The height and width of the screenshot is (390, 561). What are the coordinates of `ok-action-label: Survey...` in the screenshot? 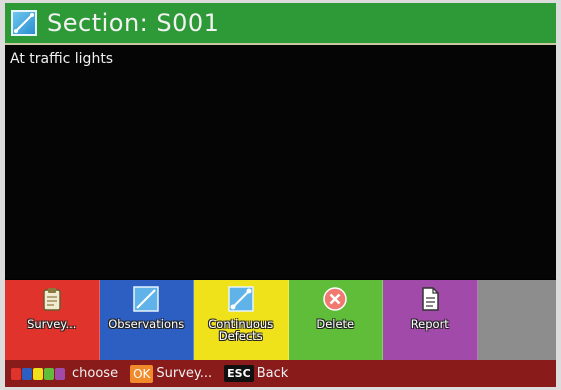 It's located at (184, 373).